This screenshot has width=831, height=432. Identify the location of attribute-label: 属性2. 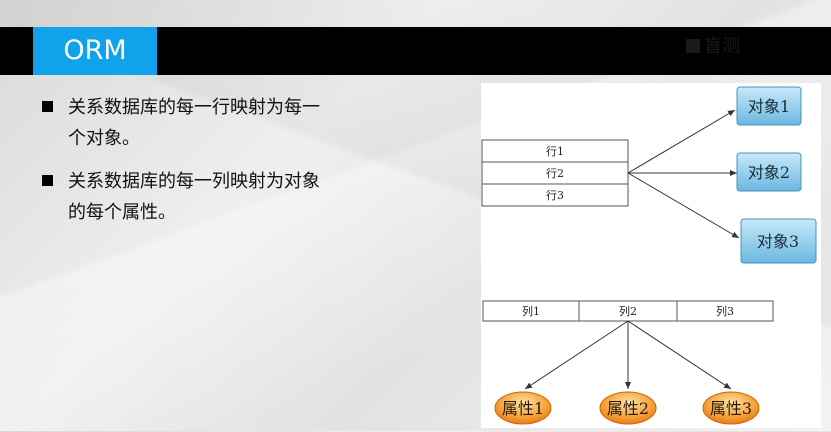
(628, 408).